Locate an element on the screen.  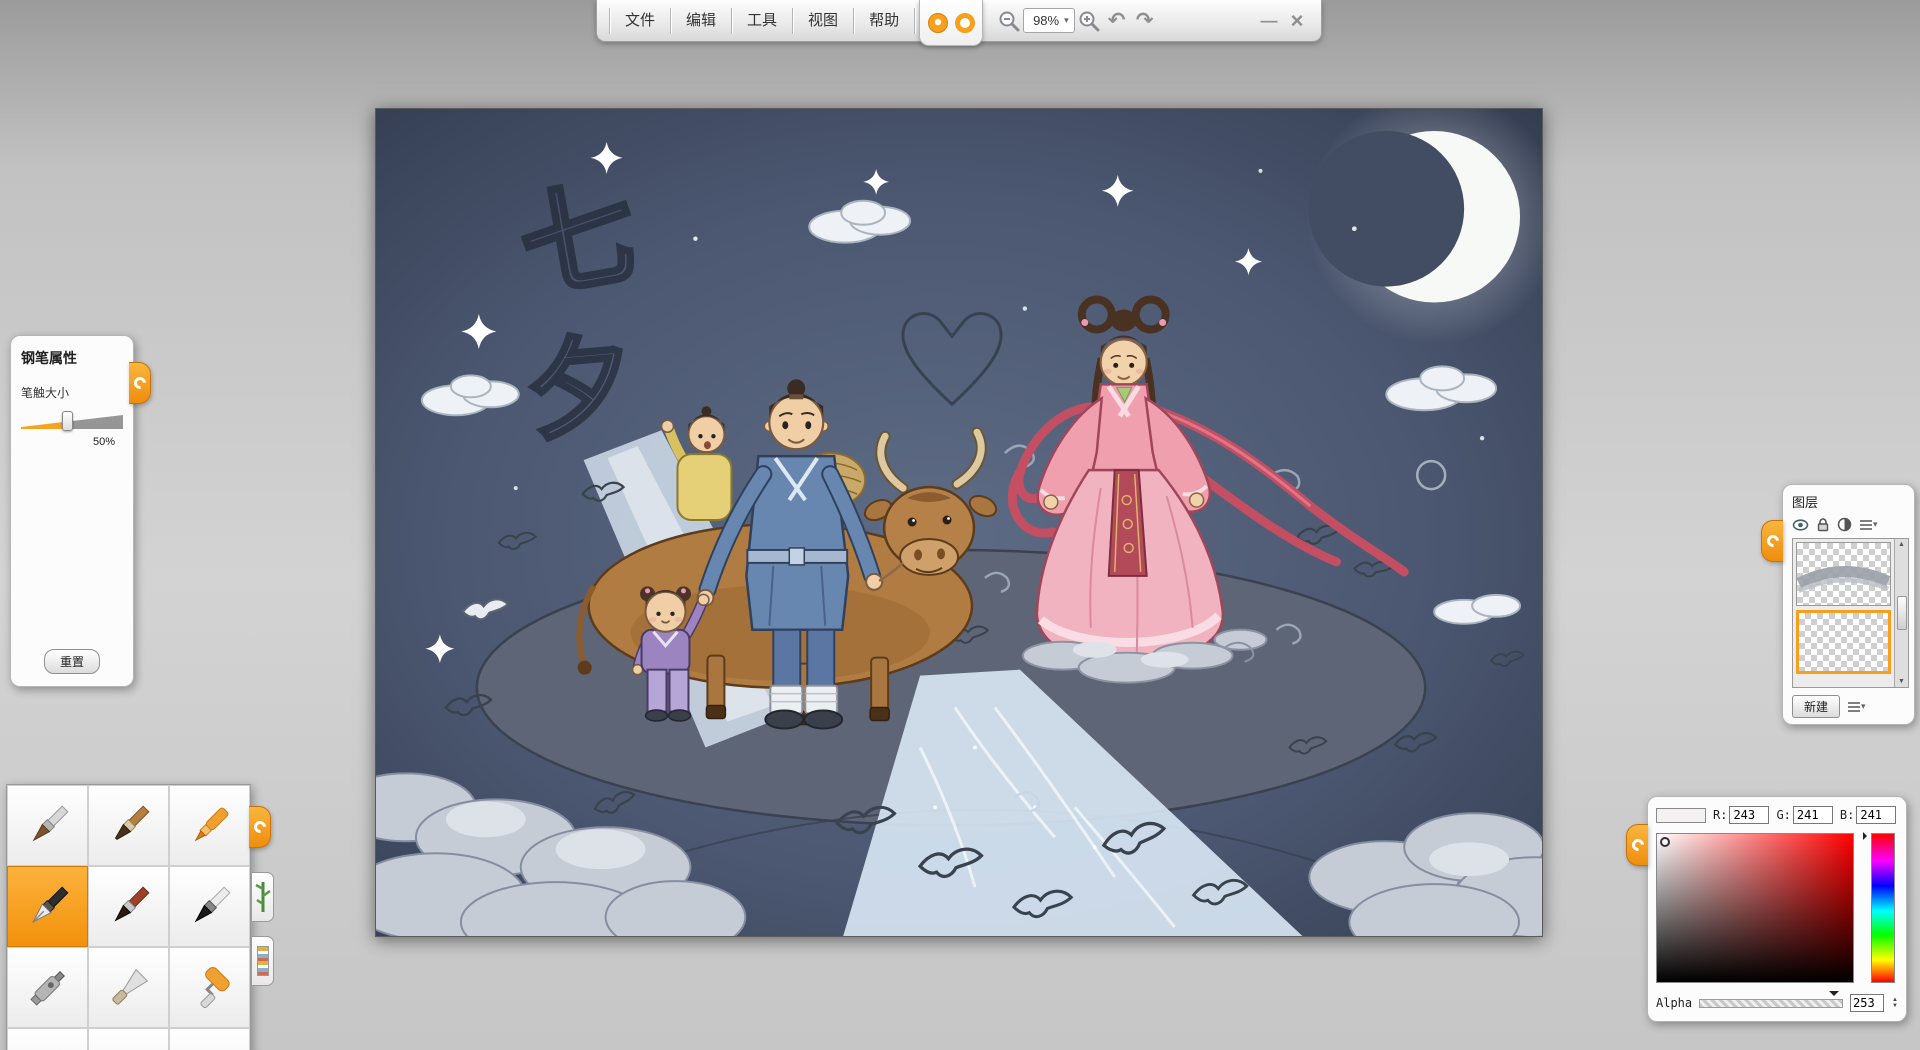
scroll-down-icon: ▼ is located at coordinates (1901, 681).